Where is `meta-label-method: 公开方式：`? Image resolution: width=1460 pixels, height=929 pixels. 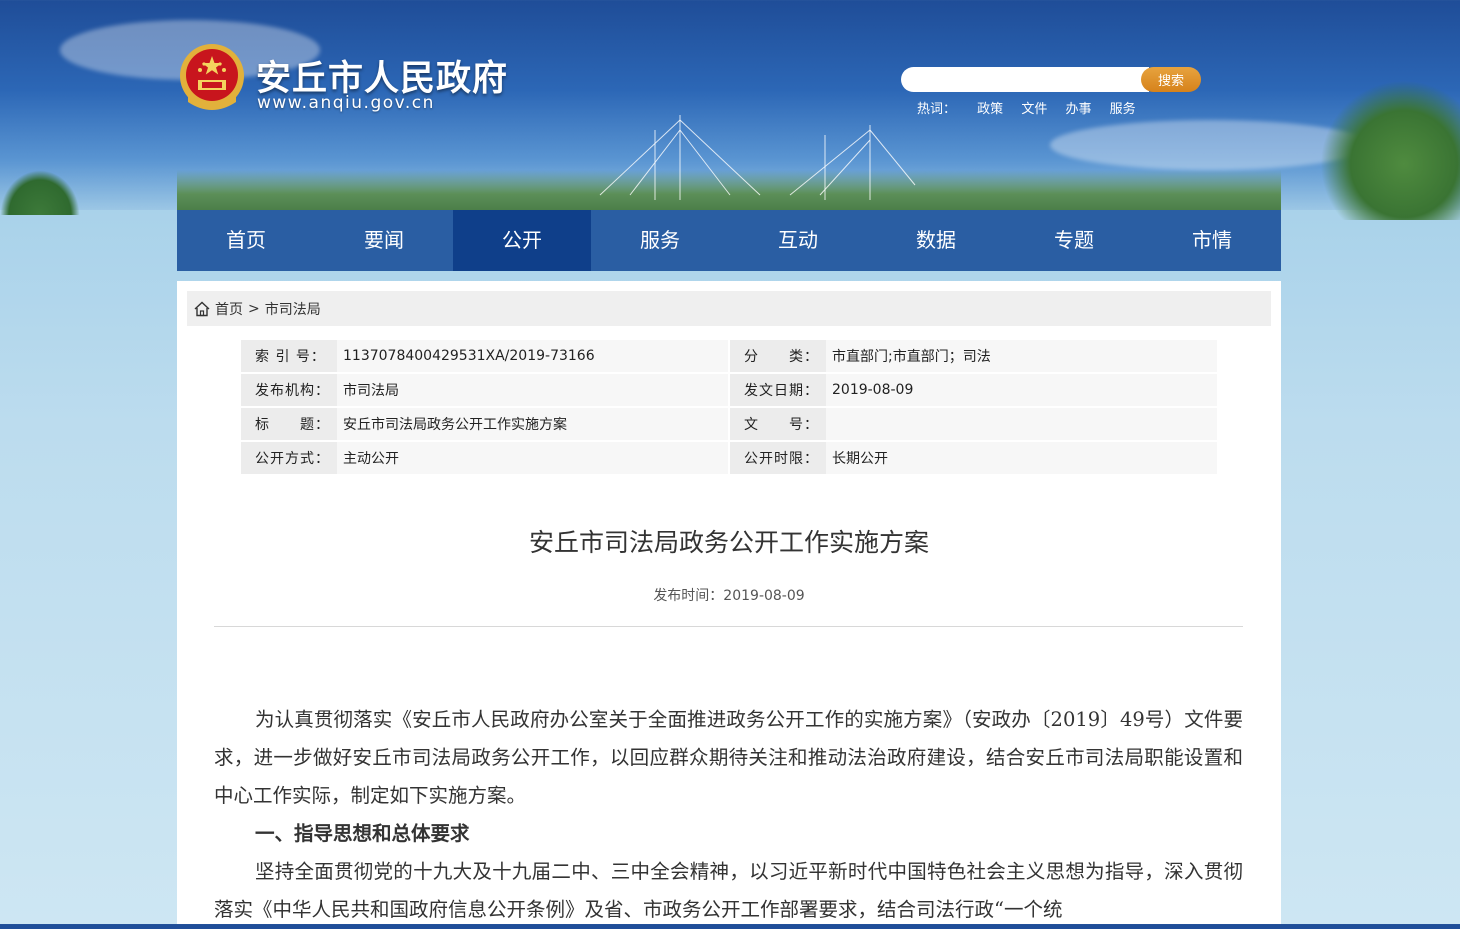
meta-label-method: 公开方式： is located at coordinates (289, 458).